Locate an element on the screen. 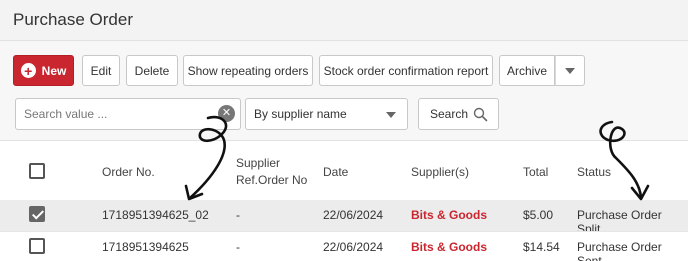 Image resolution: width=688 pixels, height=261 pixels. header-date: Date is located at coordinates (335, 172).